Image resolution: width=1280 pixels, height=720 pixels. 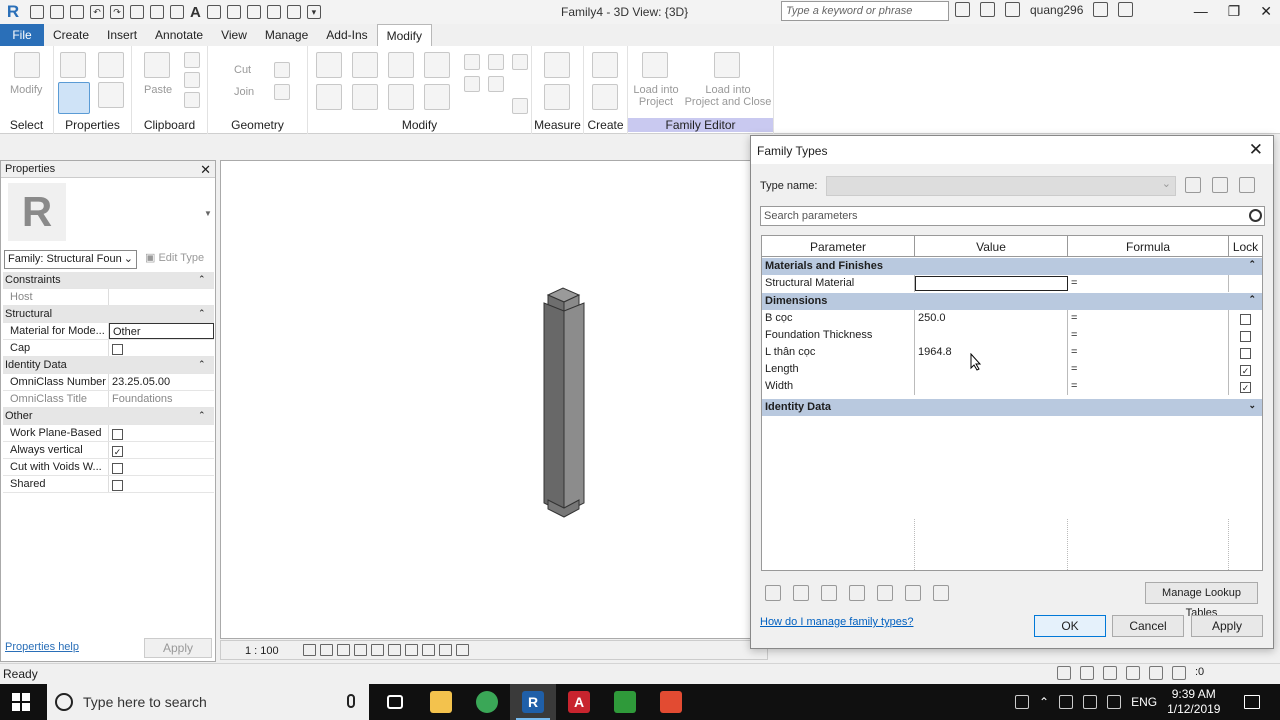 What do you see at coordinates (161, 382) in the screenshot?
I see `property-value: 23.25.05.00` at bounding box center [161, 382].